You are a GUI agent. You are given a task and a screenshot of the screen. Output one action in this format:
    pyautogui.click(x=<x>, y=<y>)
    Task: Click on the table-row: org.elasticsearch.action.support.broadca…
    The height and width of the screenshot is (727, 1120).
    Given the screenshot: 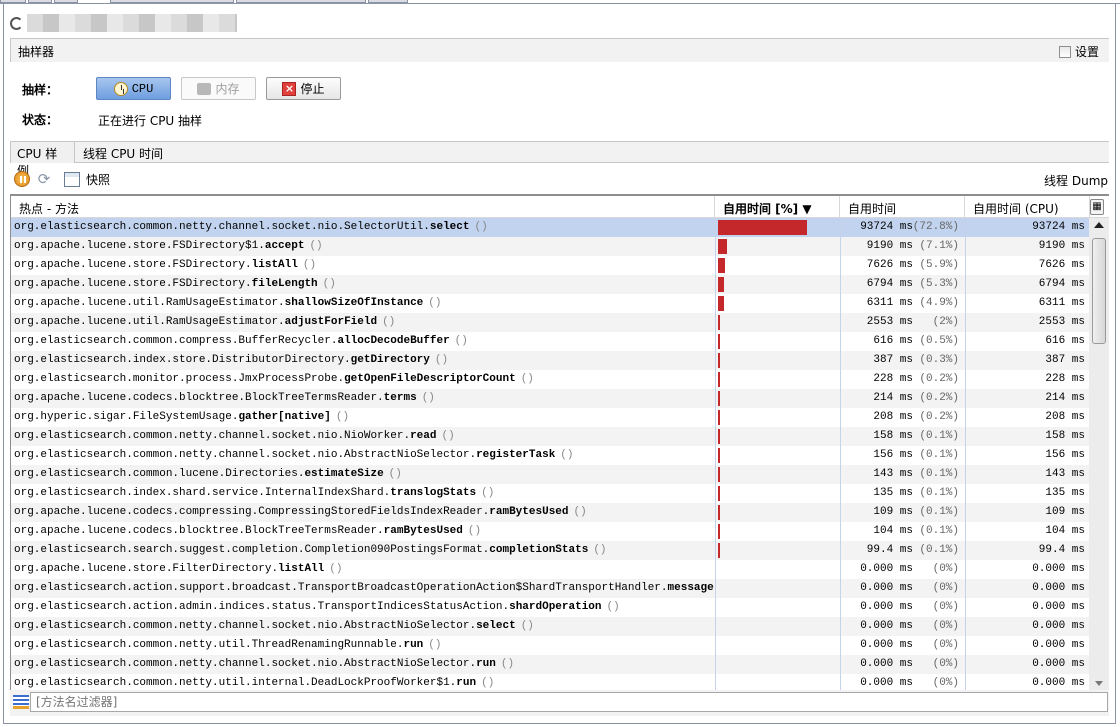 What is the action you would take?
    pyautogui.click(x=550, y=588)
    